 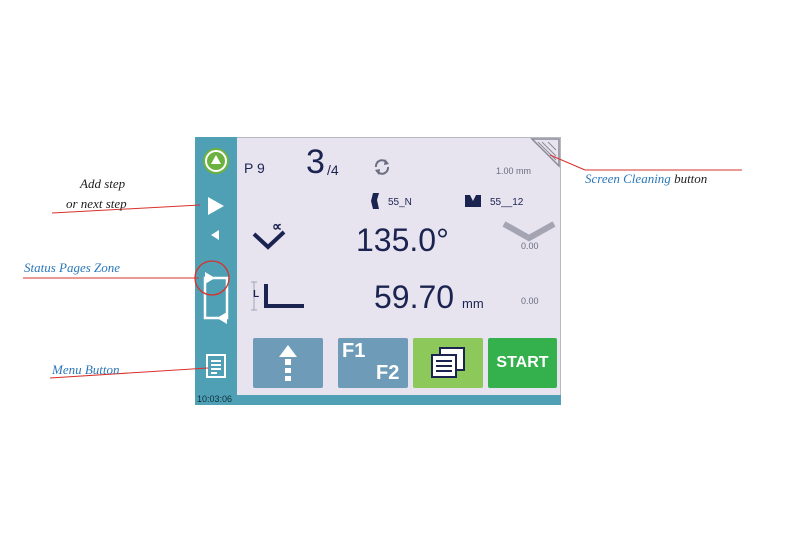 I want to click on callout-add-step-line2: or next step, so click(x=96, y=203).